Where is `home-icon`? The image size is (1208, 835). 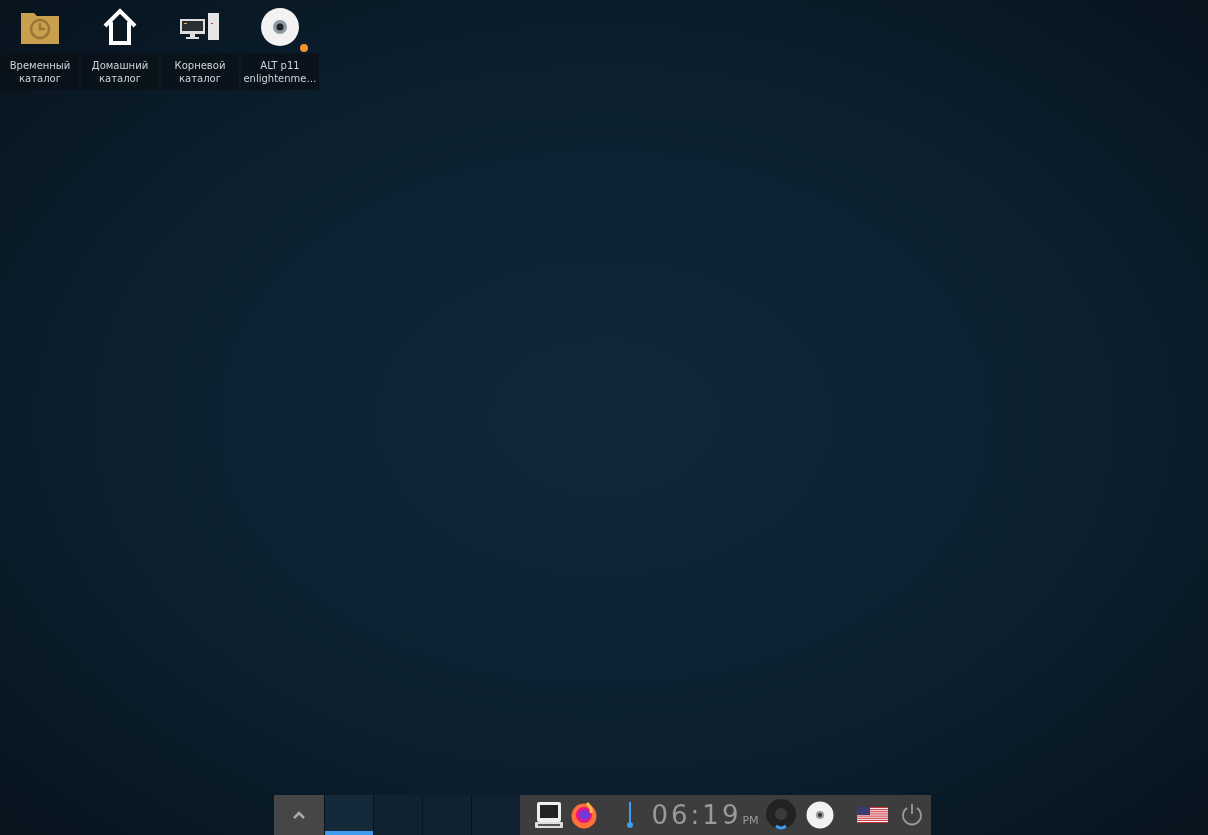
home-icon is located at coordinates (120, 26).